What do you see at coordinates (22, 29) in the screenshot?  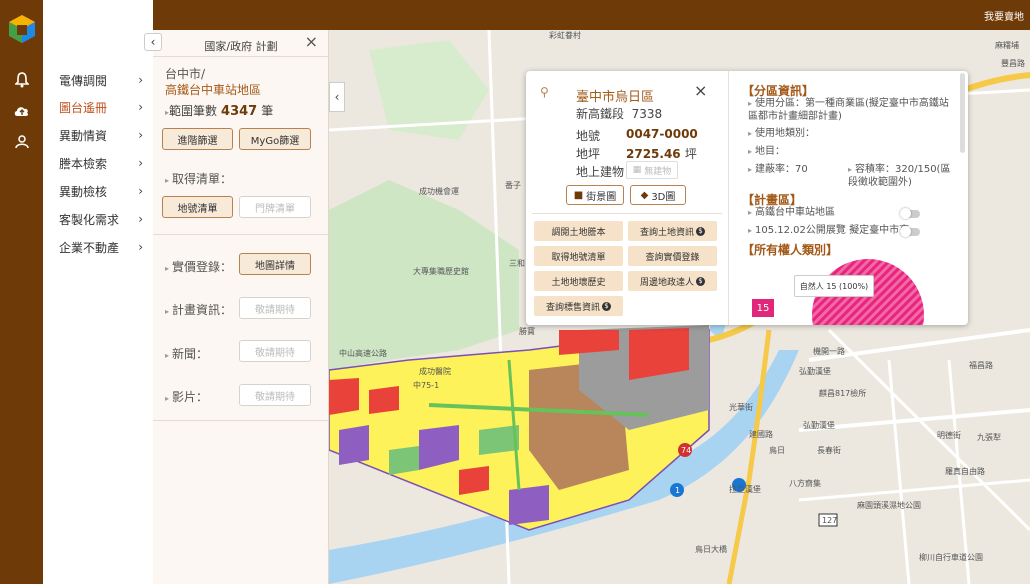 I see `cube-logo-icon` at bounding box center [22, 29].